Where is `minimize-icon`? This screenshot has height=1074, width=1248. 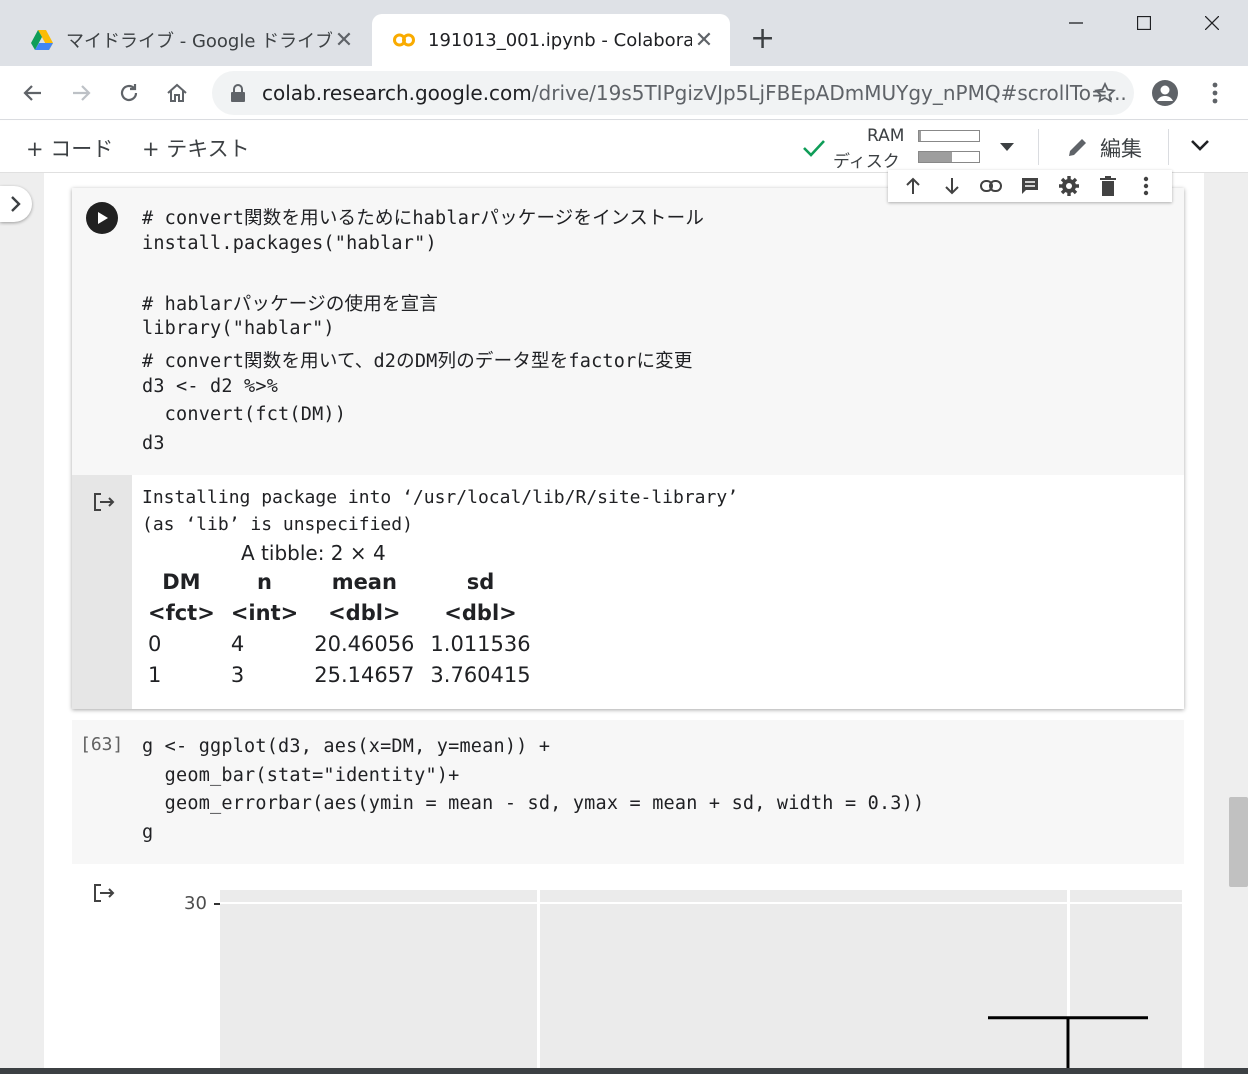 minimize-icon is located at coordinates (1076, 23).